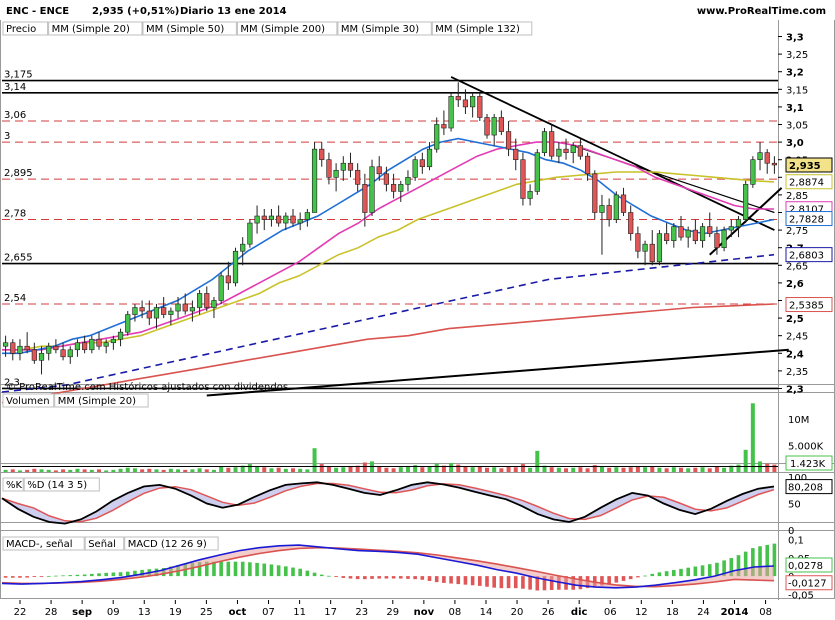 This screenshot has width=835, height=620. I want to click on y-tick-label: 3,0, so click(795, 143).